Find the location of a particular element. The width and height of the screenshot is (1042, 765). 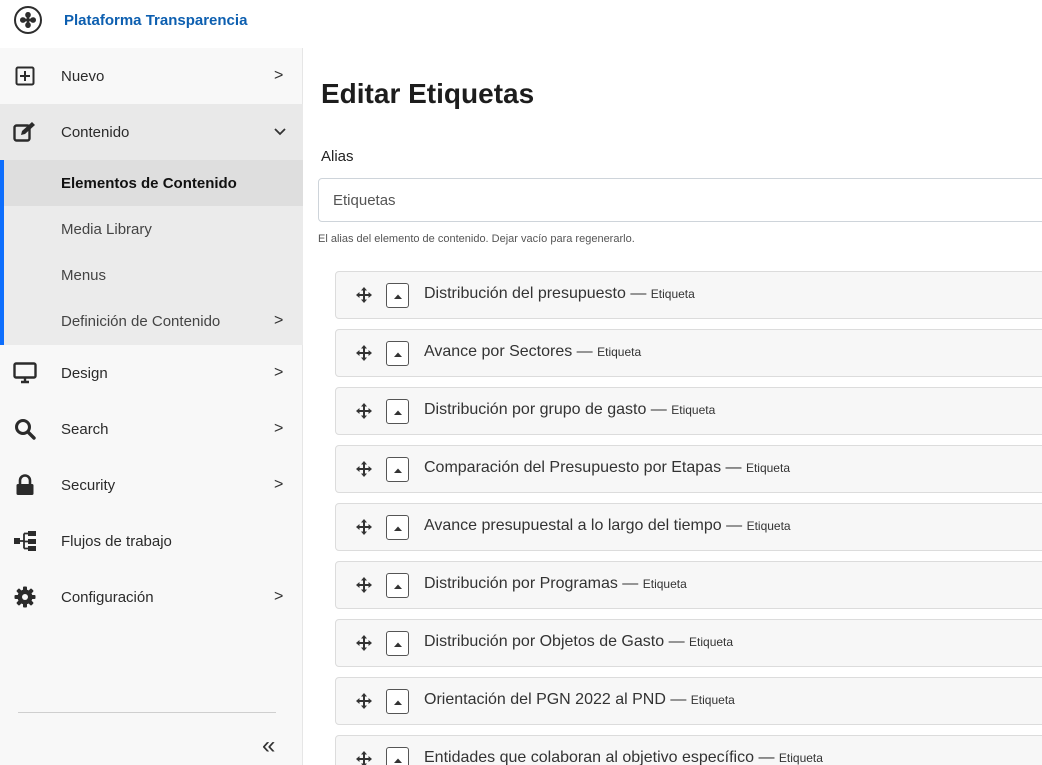

sidebar-item-label: Configuración is located at coordinates (107, 597).